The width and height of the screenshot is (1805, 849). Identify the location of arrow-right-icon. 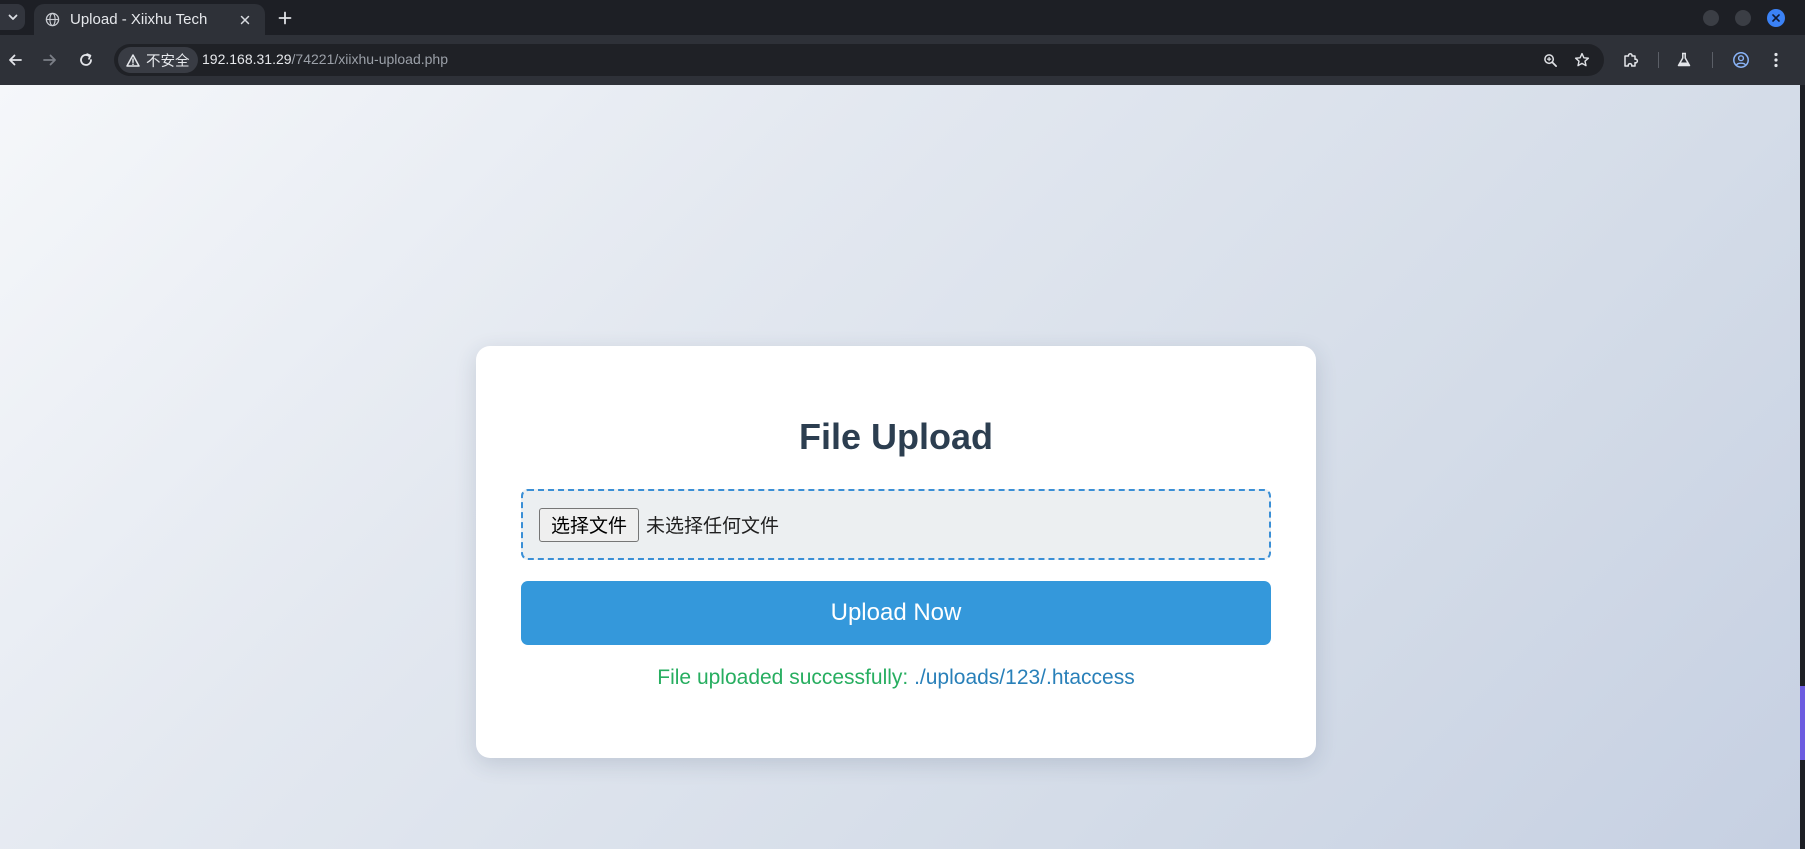
(49, 60).